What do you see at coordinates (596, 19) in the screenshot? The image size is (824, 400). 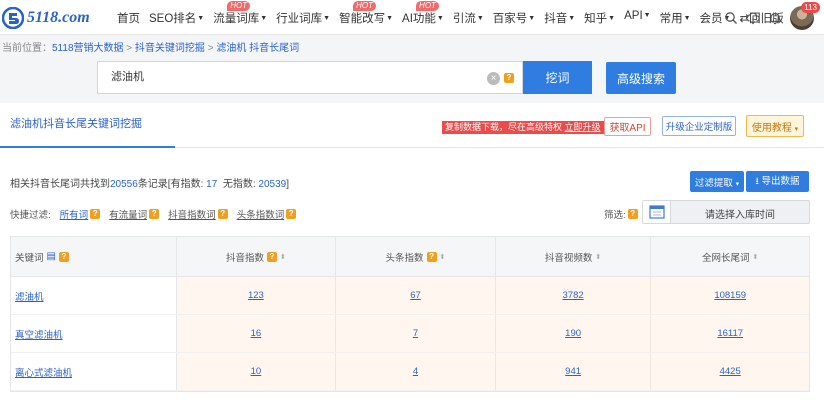 I see `nav-item-label: 知乎` at bounding box center [596, 19].